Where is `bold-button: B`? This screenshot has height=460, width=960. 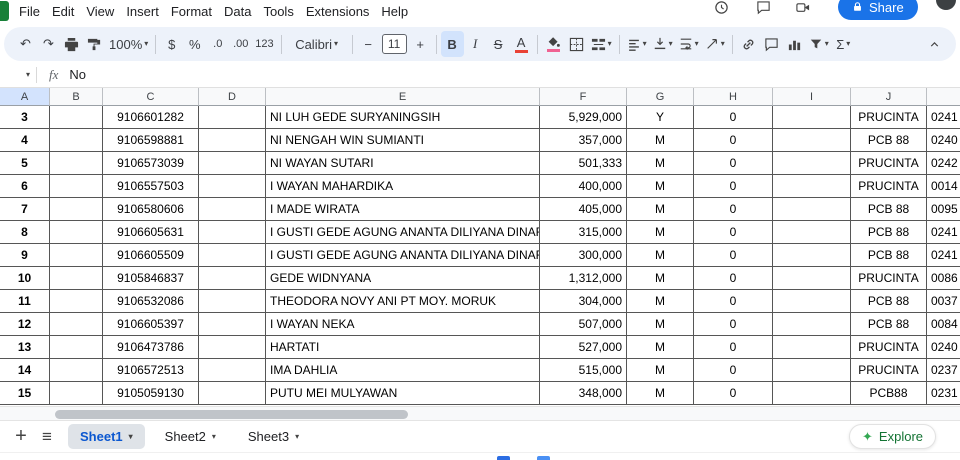
bold-button: B is located at coordinates (452, 44).